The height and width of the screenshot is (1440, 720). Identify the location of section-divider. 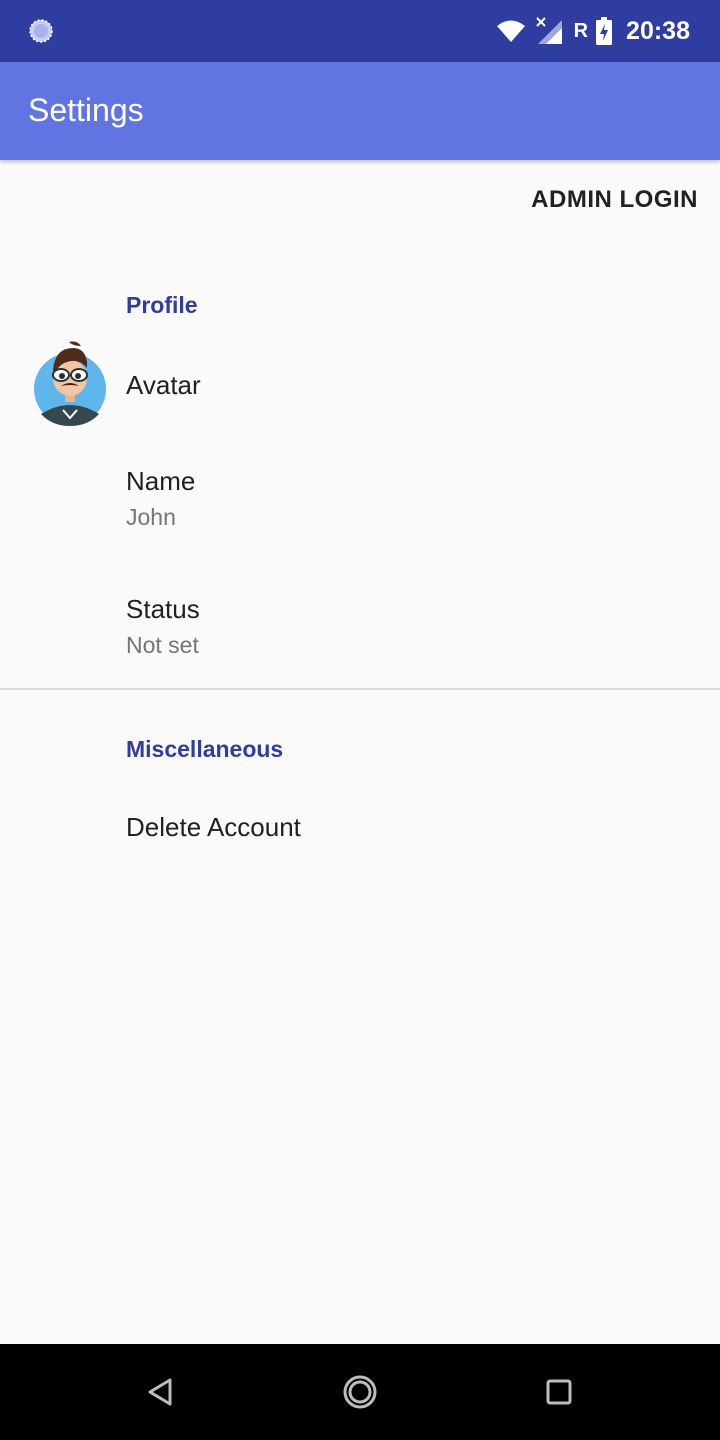
(360, 689).